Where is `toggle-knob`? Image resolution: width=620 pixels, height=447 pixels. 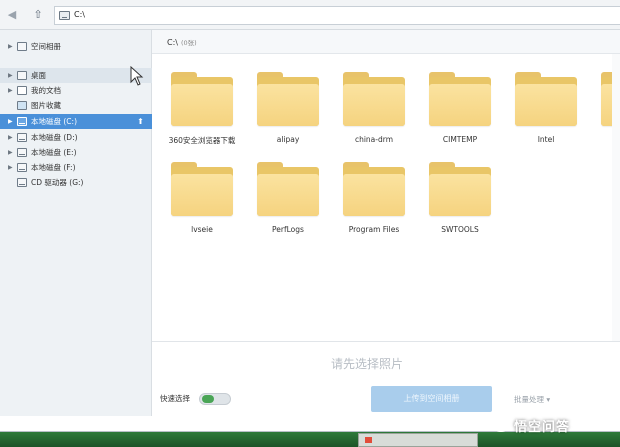
toggle-knob is located at coordinates (208, 399).